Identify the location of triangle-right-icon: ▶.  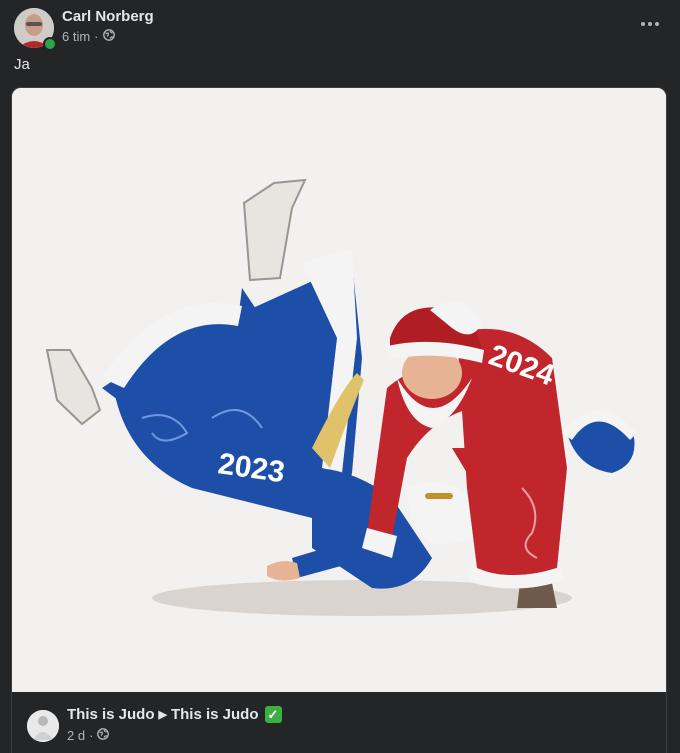
(162, 715).